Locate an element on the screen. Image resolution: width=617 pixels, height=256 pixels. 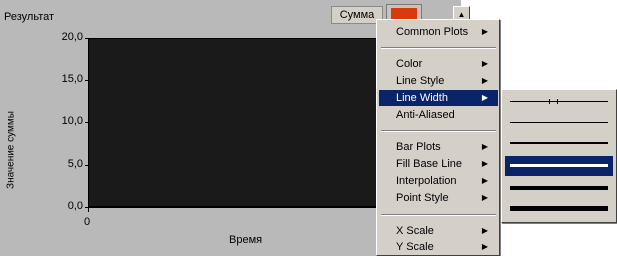
y-tick-label: 10,0 is located at coordinates (72, 121).